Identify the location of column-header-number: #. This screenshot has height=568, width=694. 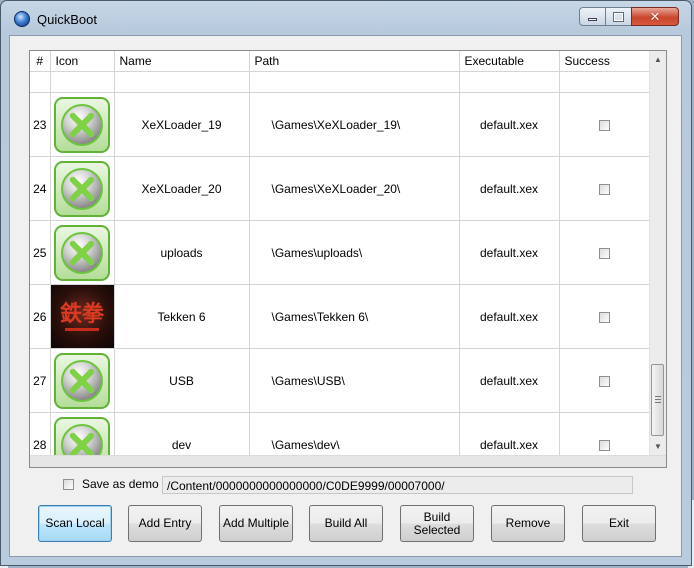
(40, 61).